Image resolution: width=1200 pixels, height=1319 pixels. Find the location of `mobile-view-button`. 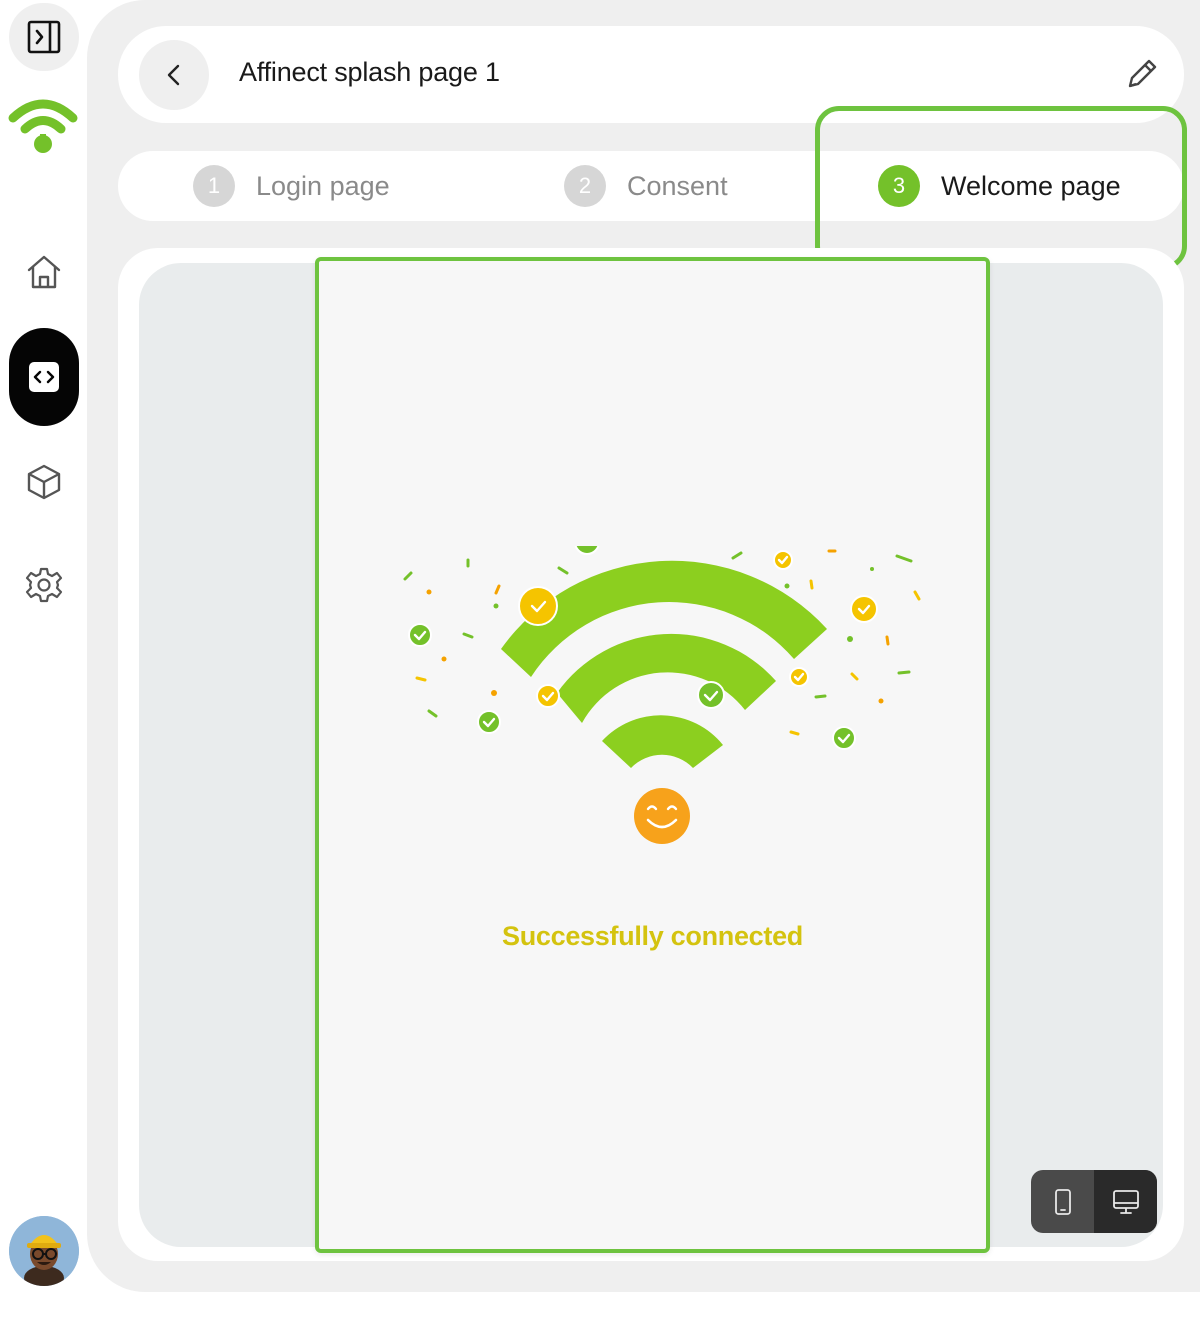

mobile-view-button is located at coordinates (1062, 1201).